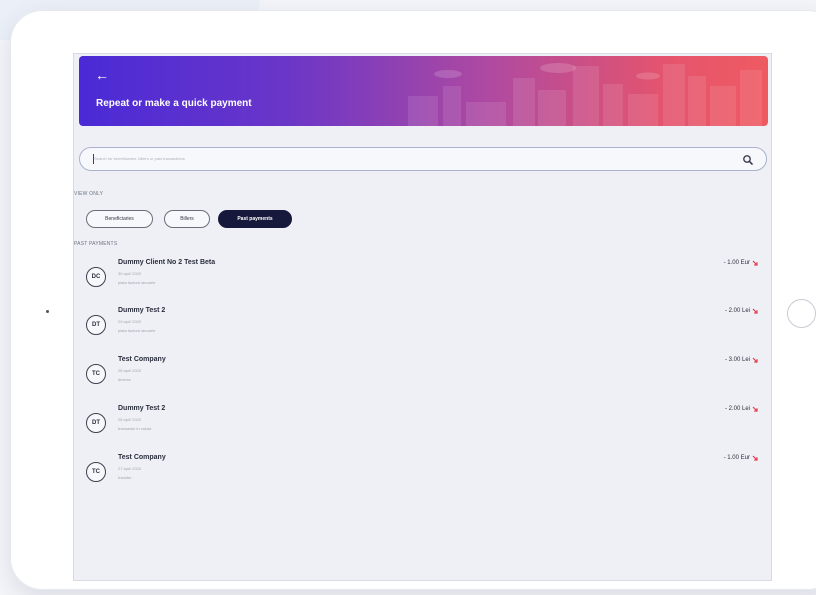 This screenshot has width=816, height=595. I want to click on filter-chip-billers: Billers, so click(187, 219).